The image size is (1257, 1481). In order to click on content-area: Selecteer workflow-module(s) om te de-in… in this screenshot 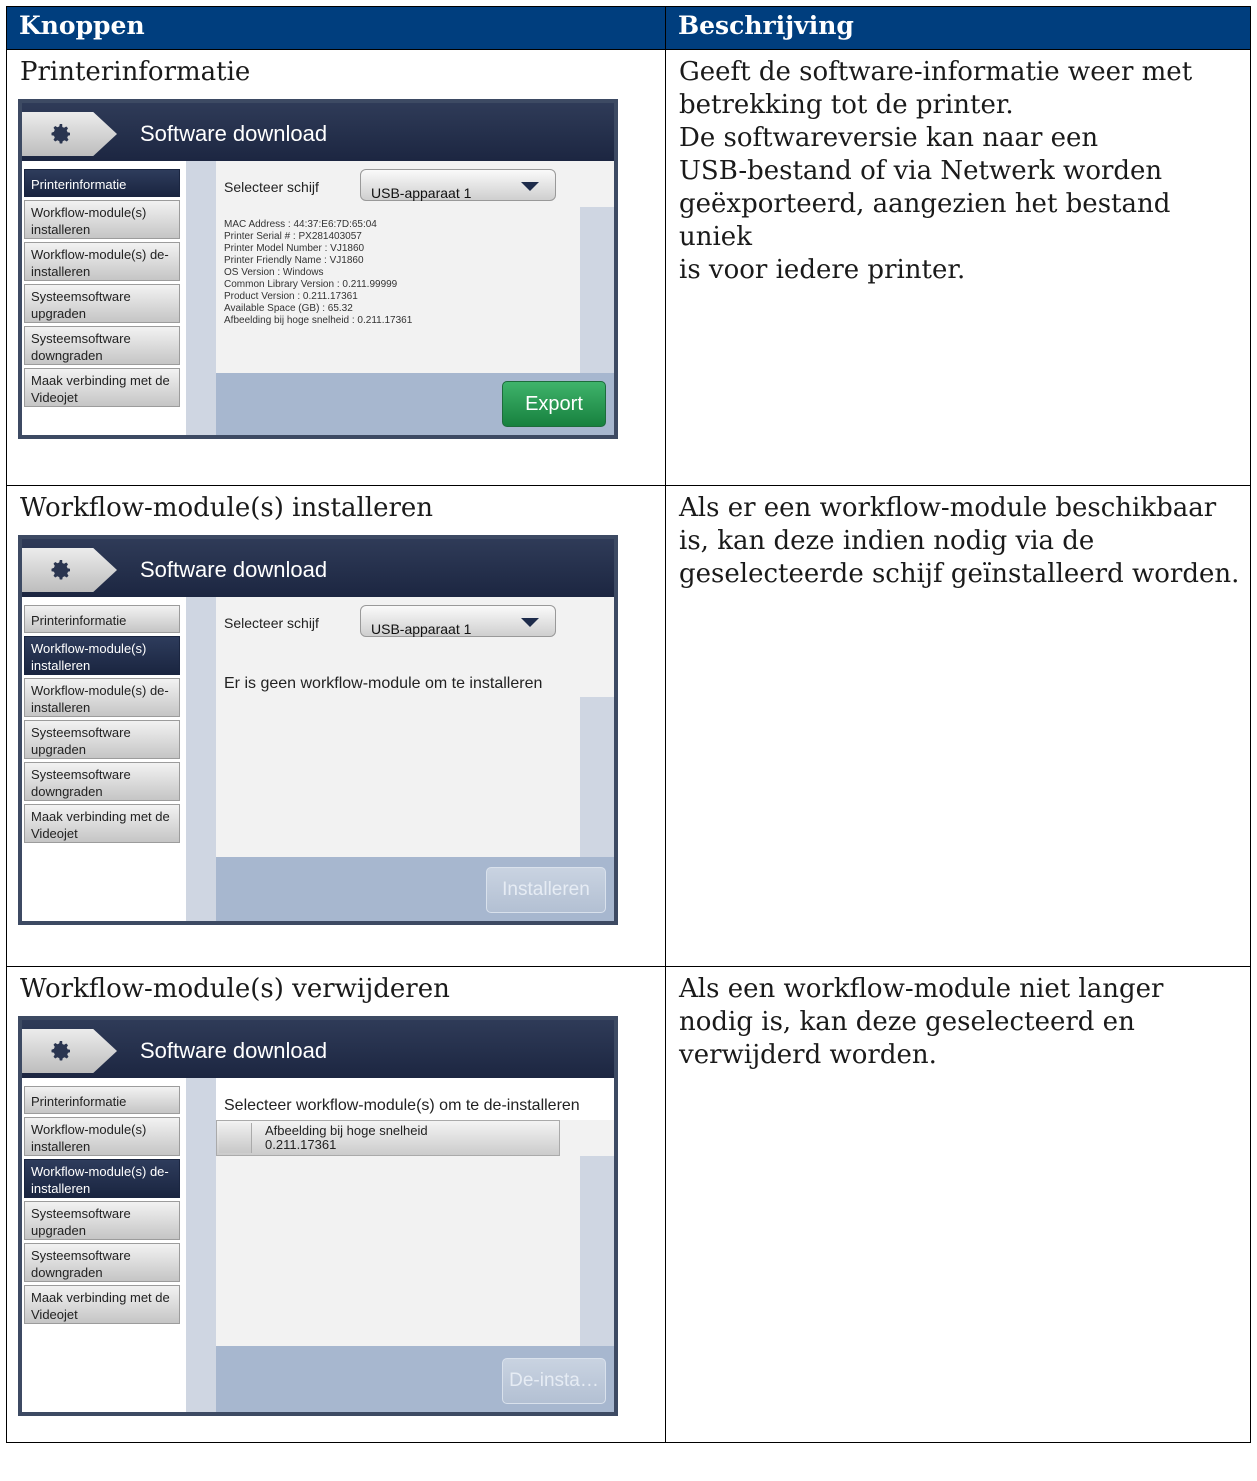, I will do `click(415, 1245)`.